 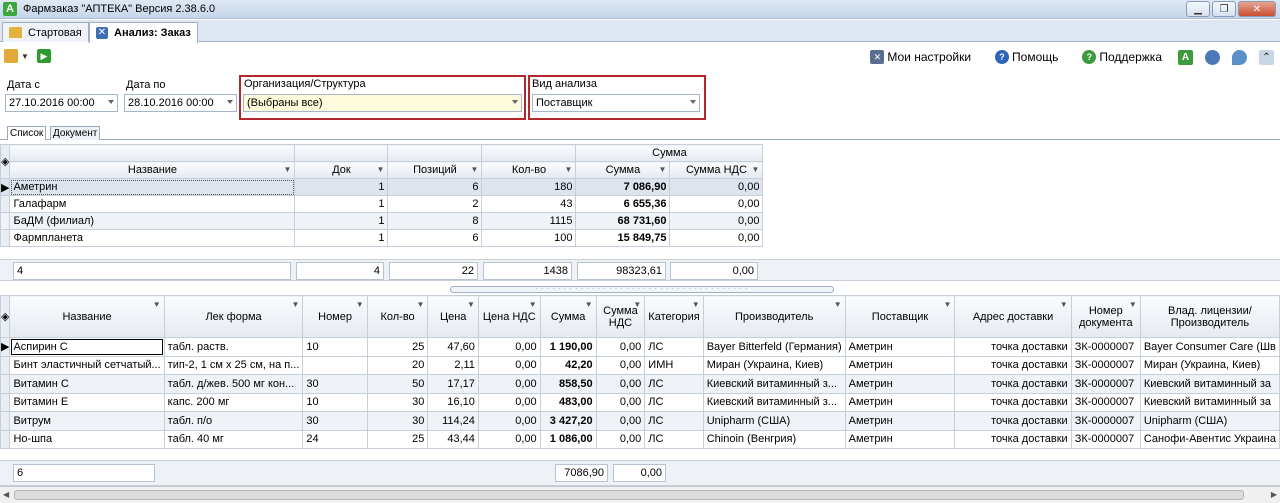 I want to click on col-manufacturer: Производитель ▼, so click(x=774, y=316).